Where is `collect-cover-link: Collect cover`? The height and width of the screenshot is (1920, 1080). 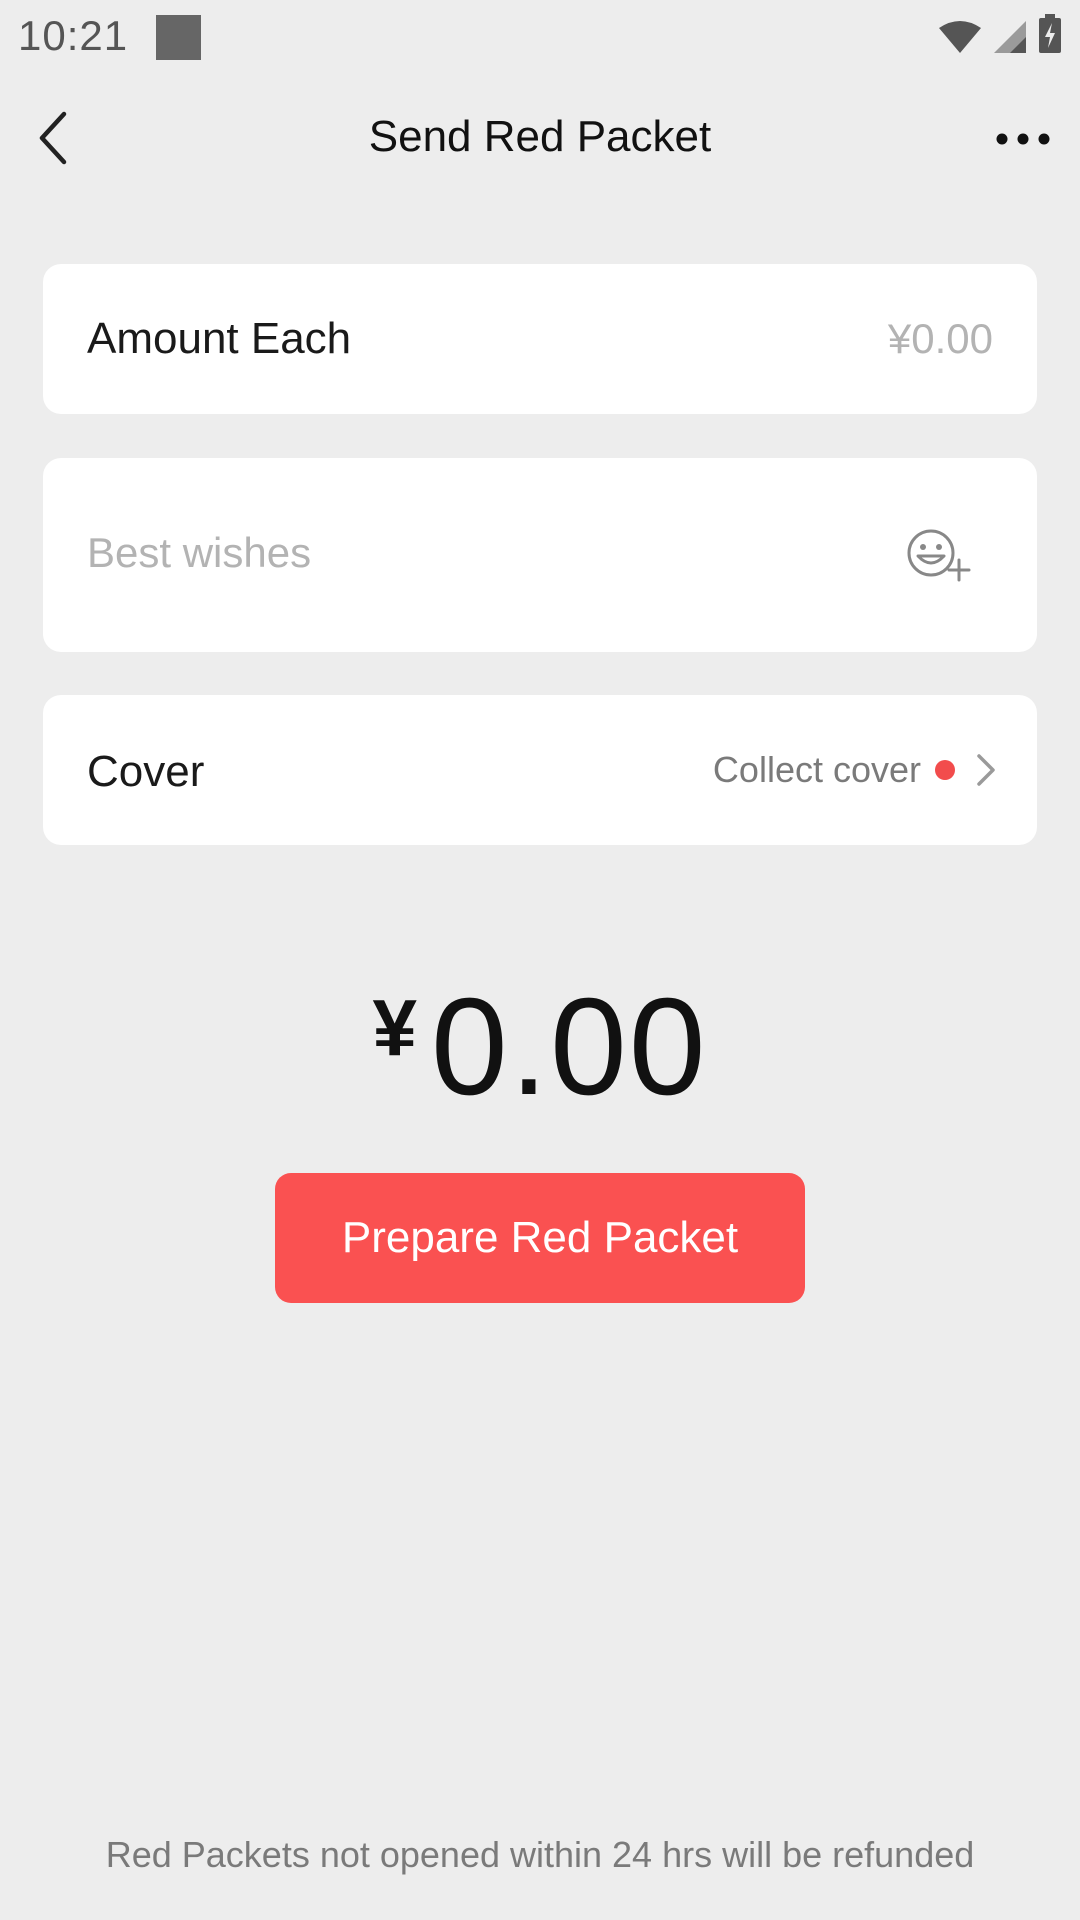 collect-cover-link: Collect cover is located at coordinates (855, 770).